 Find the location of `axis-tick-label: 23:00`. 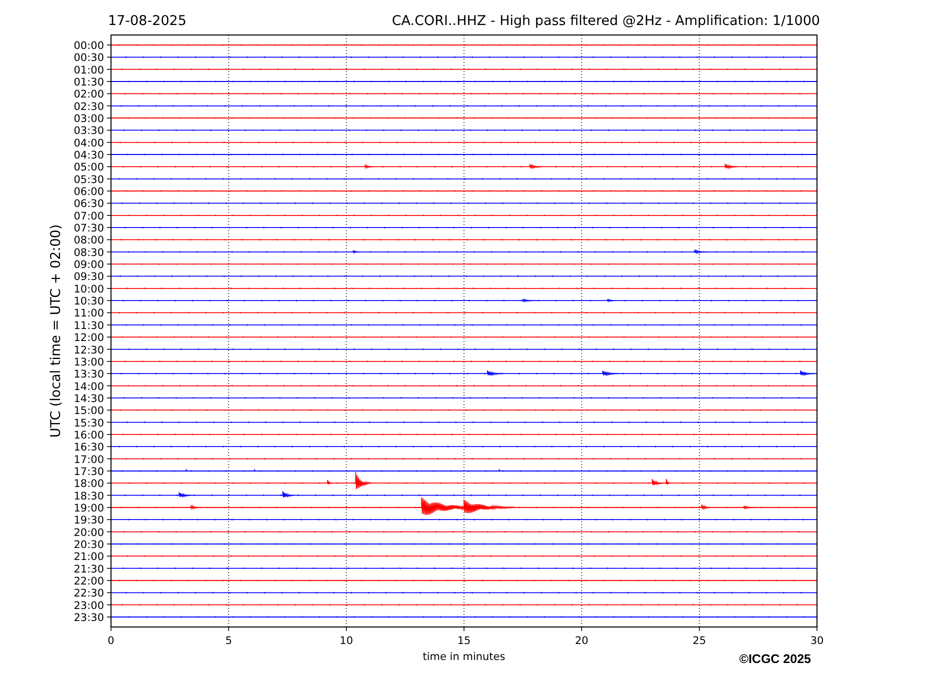

axis-tick-label: 23:00 is located at coordinates (89, 606).